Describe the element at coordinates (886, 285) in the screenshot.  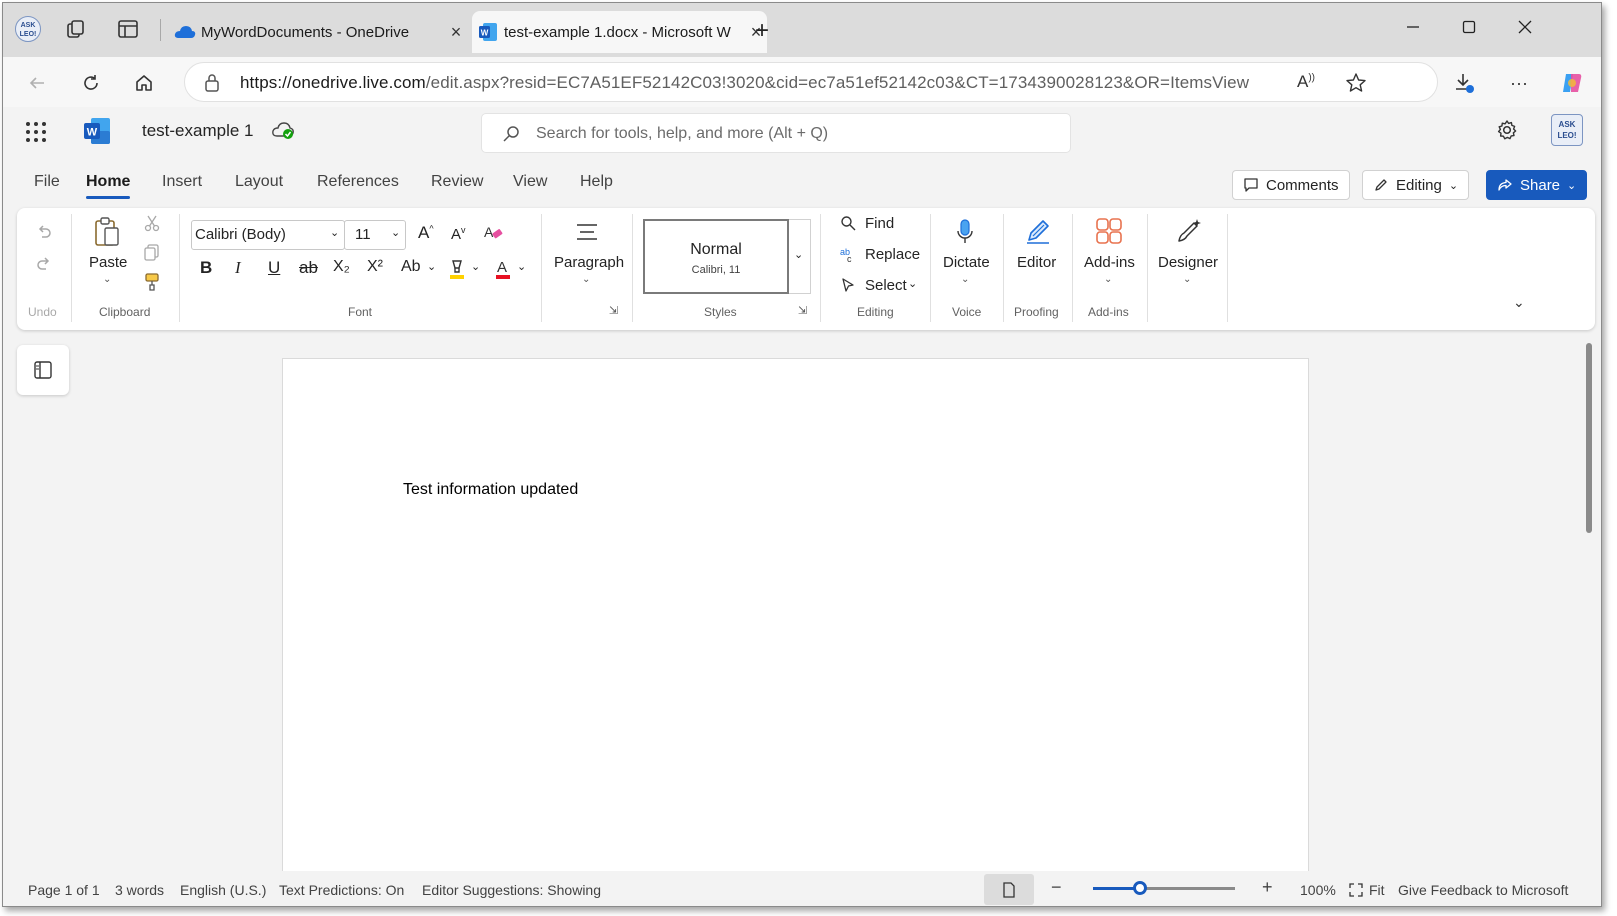
I see `select-label: Select` at that location.